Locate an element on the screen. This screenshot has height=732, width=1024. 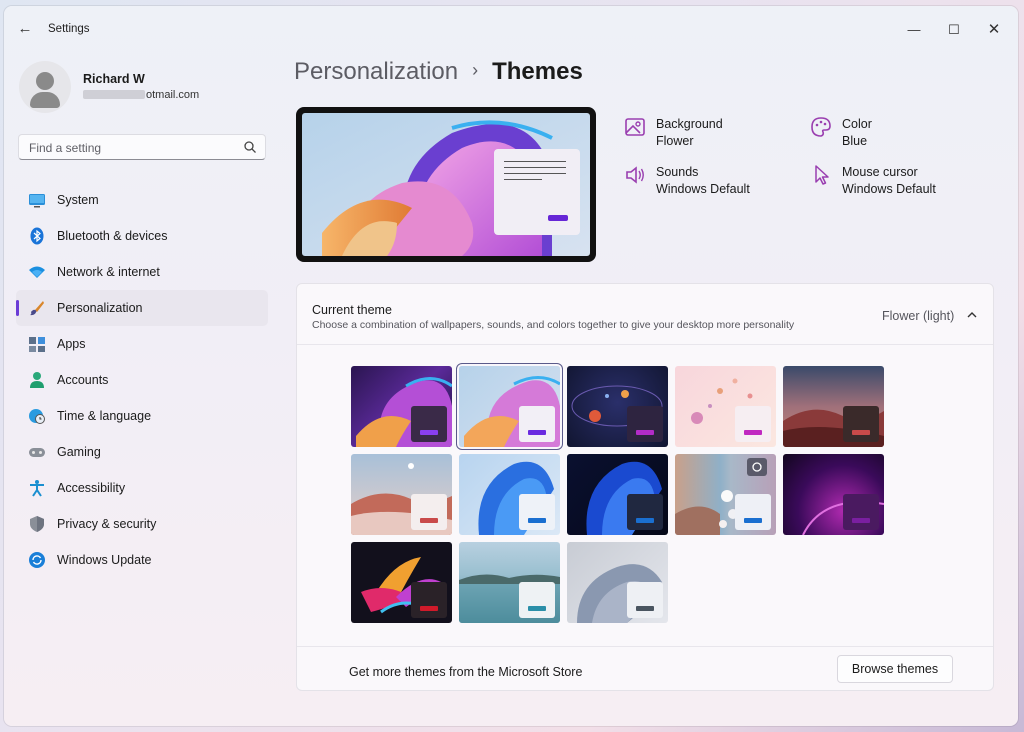
theme-flower-light is located at coordinates (509, 406).